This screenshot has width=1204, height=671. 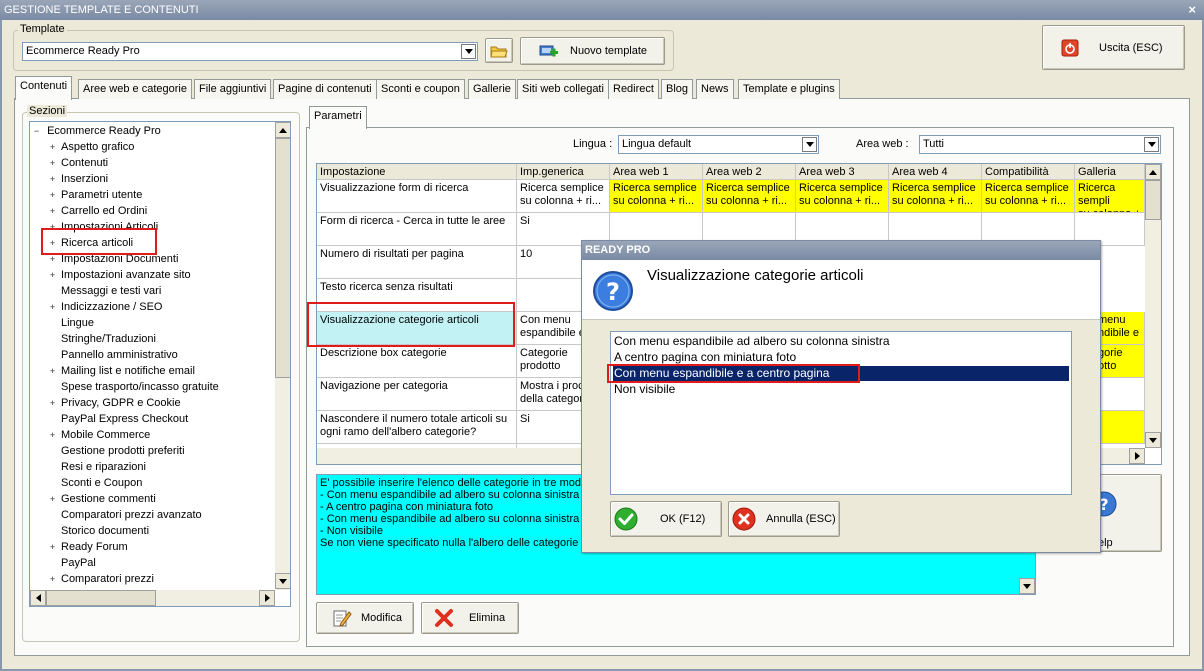 What do you see at coordinates (105, 307) in the screenshot?
I see `tree-item: + Indicizzazione / SEO` at bounding box center [105, 307].